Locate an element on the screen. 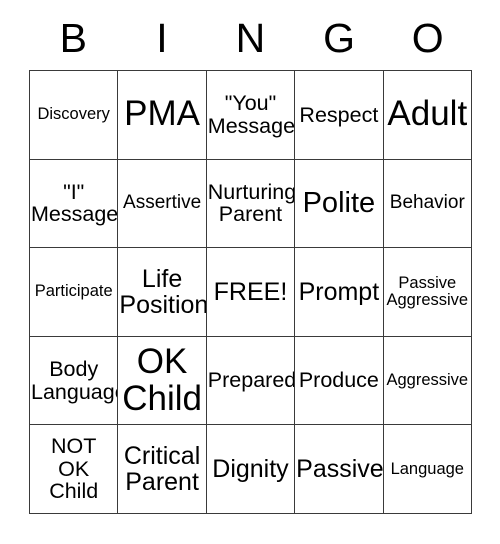 This screenshot has width=500, height=544. header-letter-o: O is located at coordinates (427, 37).